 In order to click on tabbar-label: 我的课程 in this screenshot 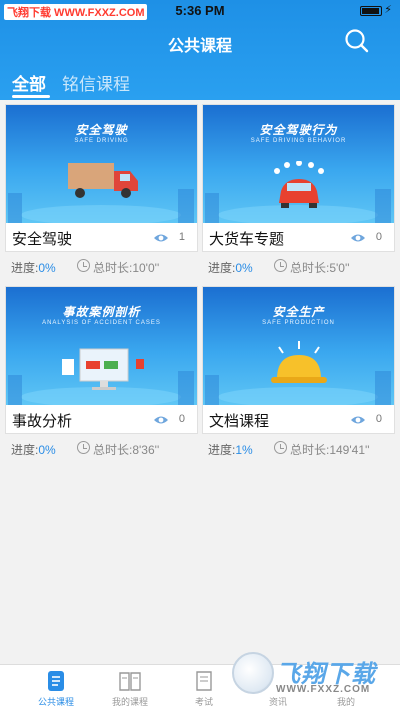, I will do `click(129, 702)`.